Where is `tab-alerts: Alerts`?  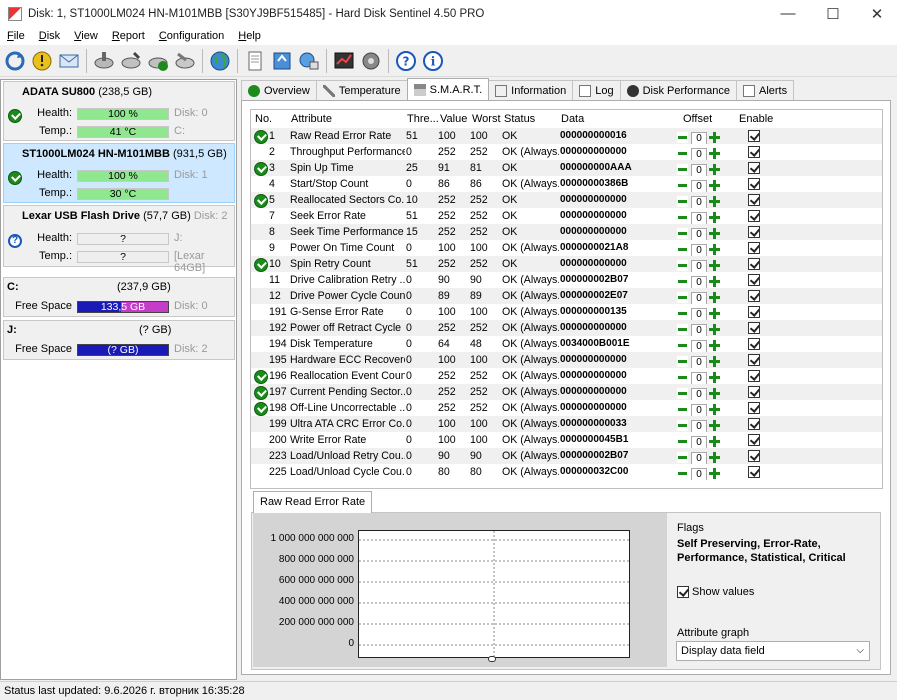
tab-alerts: Alerts is located at coordinates (765, 90).